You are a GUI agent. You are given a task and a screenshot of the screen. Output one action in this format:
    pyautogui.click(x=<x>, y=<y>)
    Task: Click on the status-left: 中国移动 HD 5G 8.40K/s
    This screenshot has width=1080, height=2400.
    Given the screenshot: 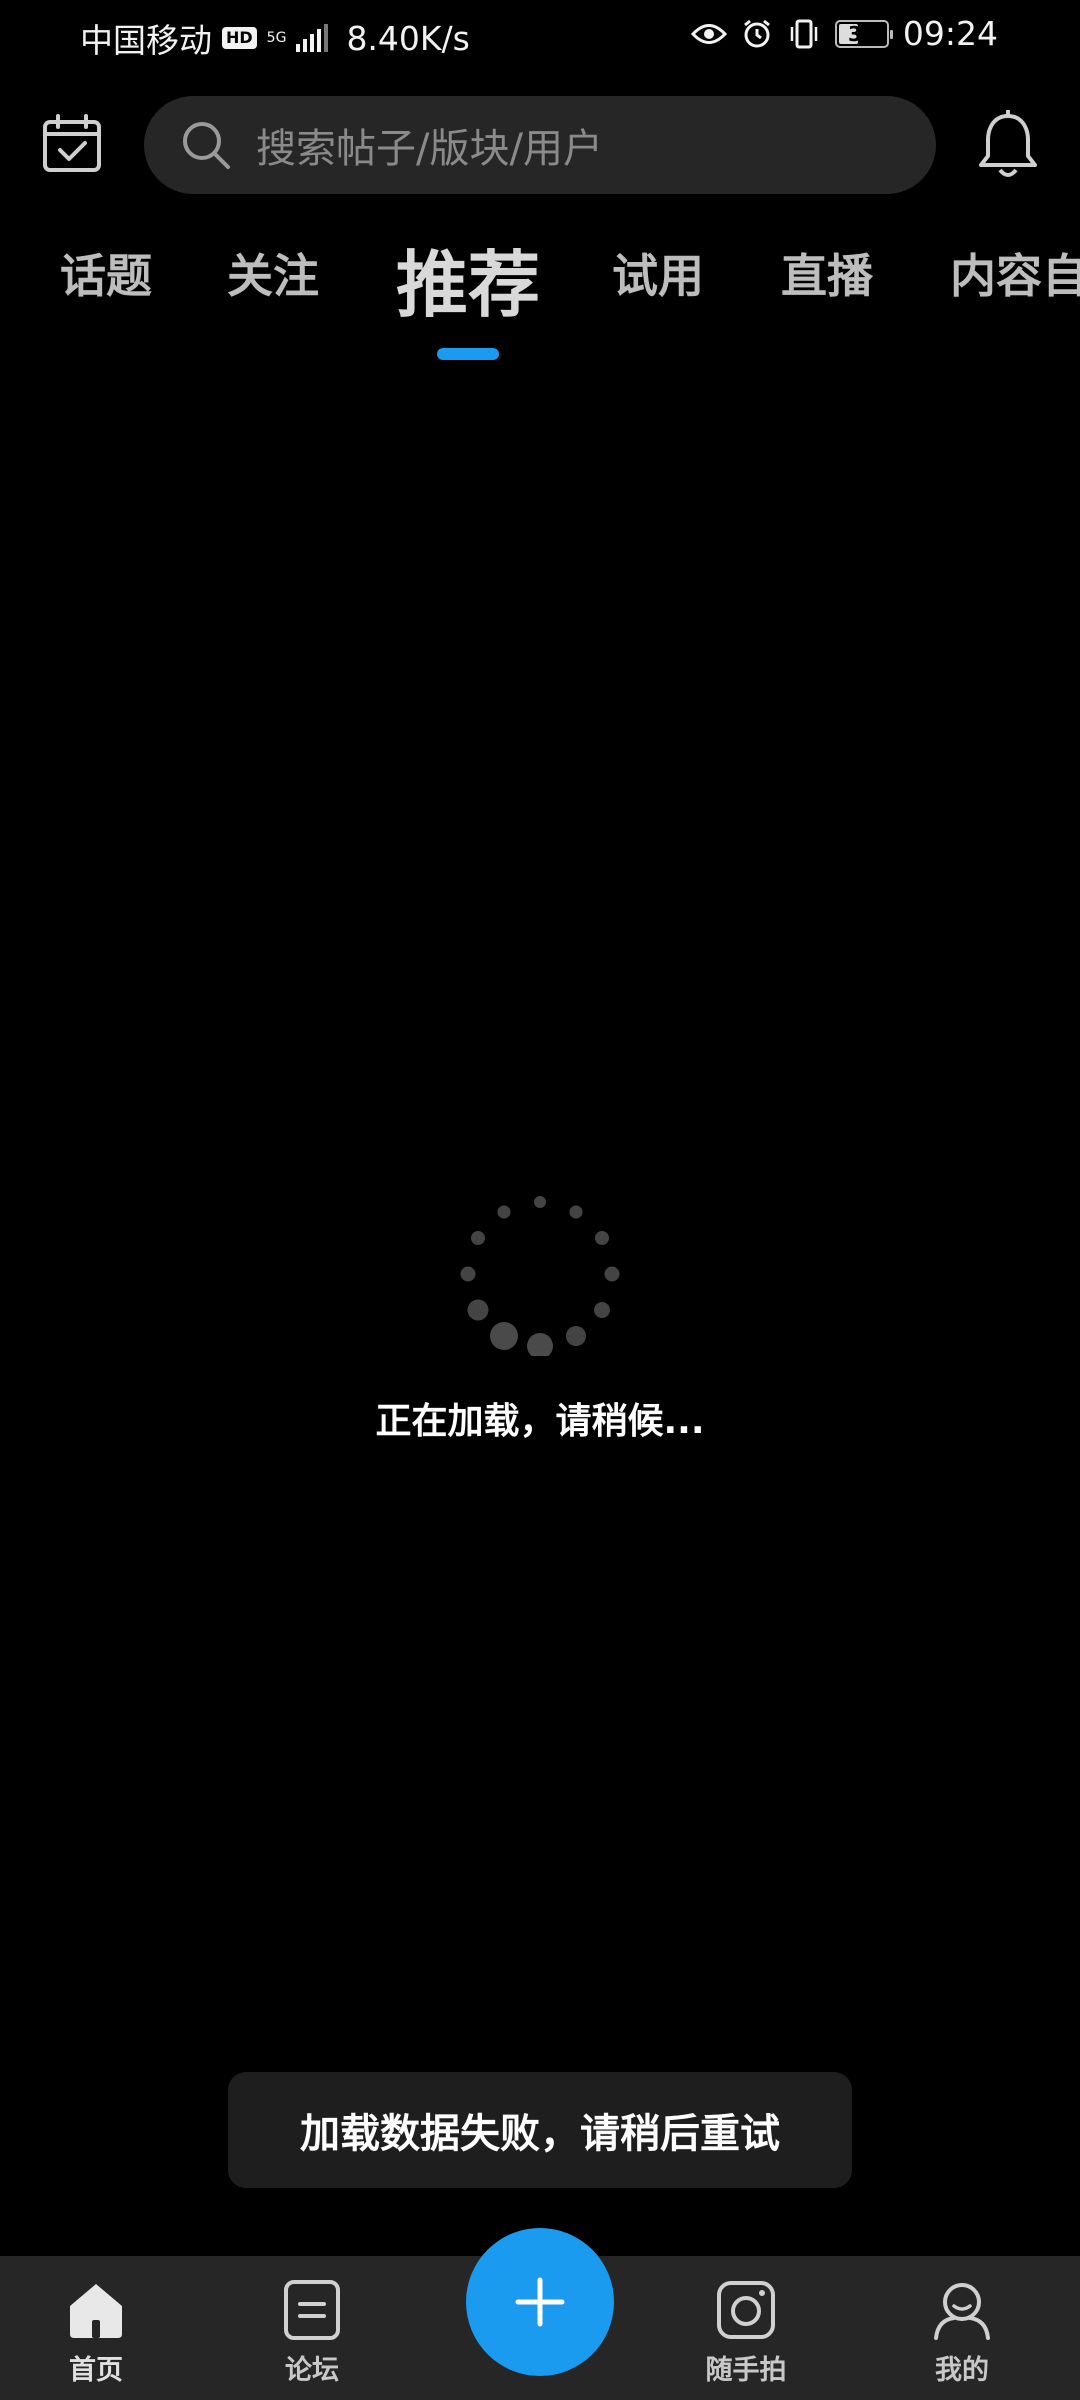 What is the action you would take?
    pyautogui.click(x=275, y=38)
    